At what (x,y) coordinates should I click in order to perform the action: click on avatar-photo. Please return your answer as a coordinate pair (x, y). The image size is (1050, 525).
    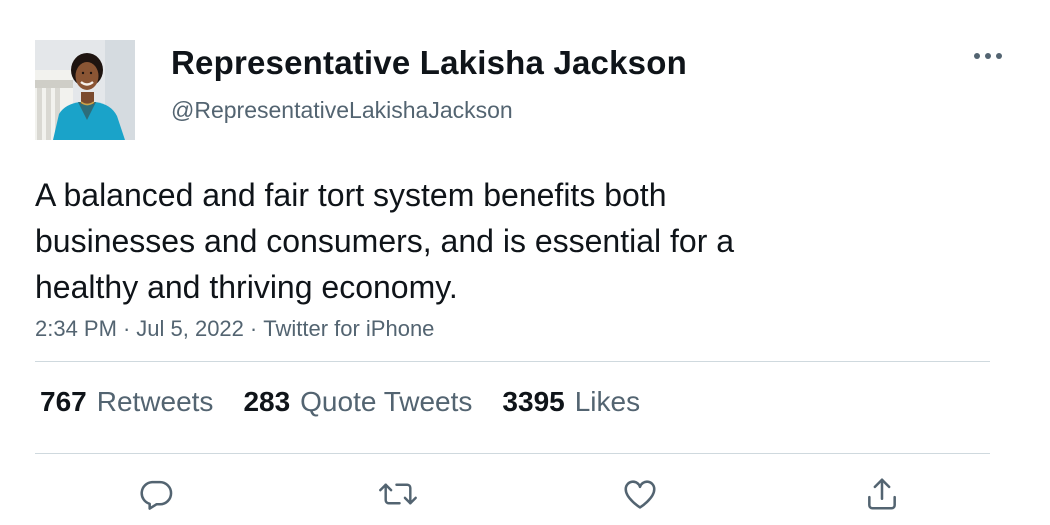
    Looking at the image, I should click on (85, 90).